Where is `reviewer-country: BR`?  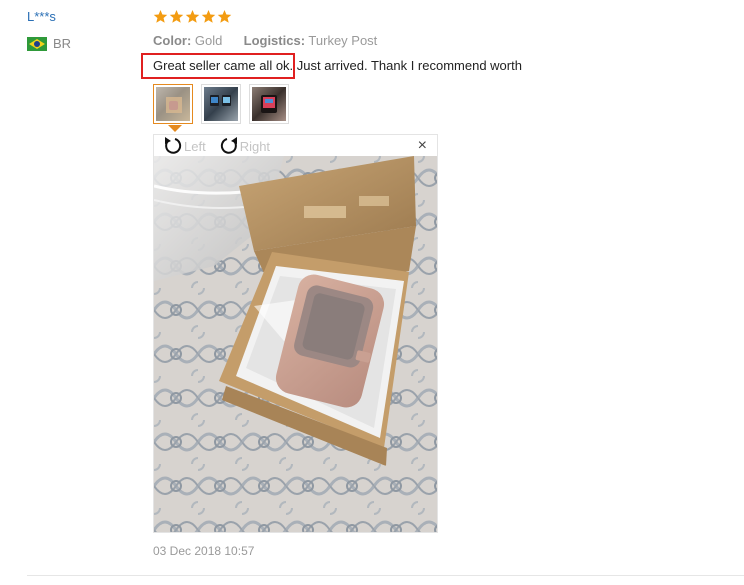 reviewer-country: BR is located at coordinates (49, 43).